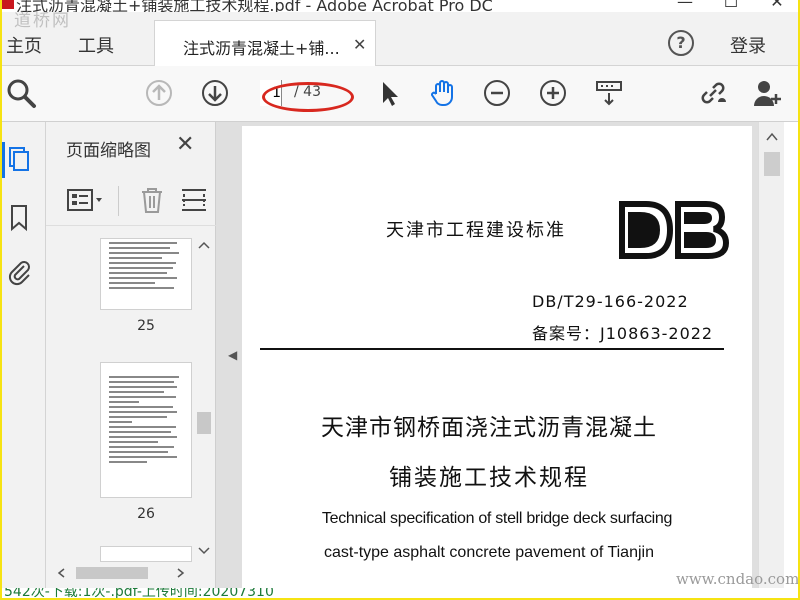  What do you see at coordinates (400, 39) in the screenshot?
I see `tab-bar: 主页 工具 注式沥青混凝土+铺... ✕ ? 登录` at bounding box center [400, 39].